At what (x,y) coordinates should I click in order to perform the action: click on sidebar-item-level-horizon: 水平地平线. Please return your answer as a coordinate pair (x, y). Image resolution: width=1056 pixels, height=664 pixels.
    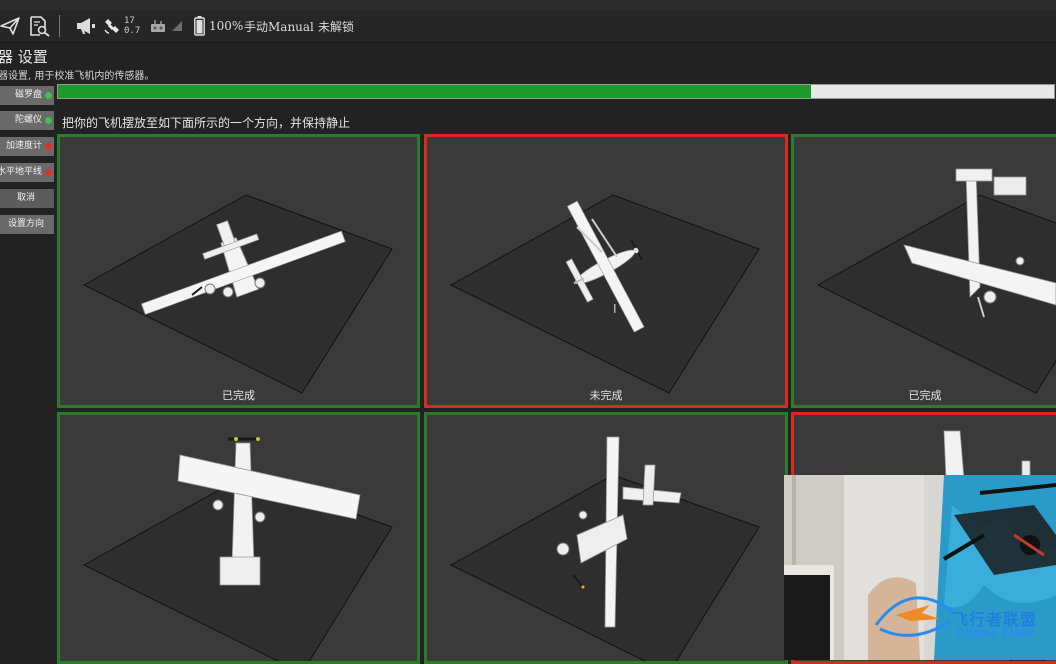
    Looking at the image, I should click on (27, 172).